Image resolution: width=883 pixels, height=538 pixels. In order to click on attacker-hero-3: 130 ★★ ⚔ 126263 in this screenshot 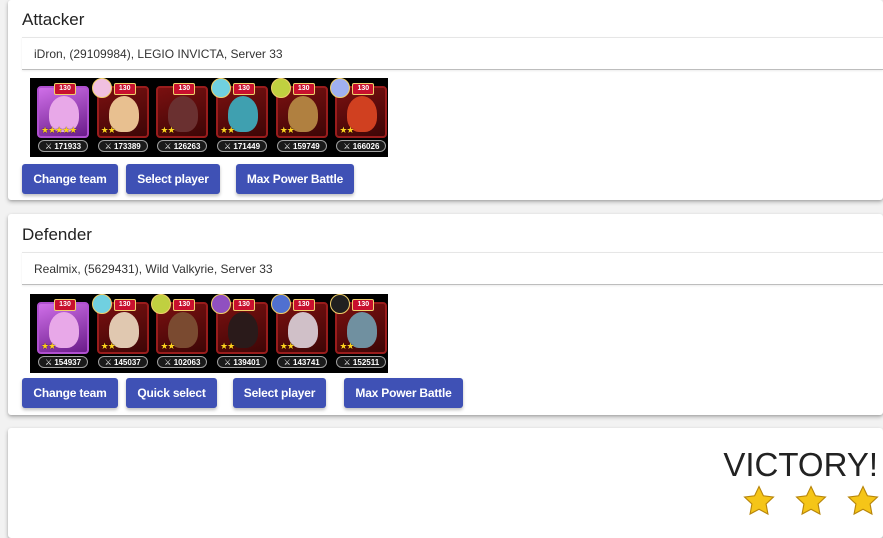, I will do `click(182, 118)`.